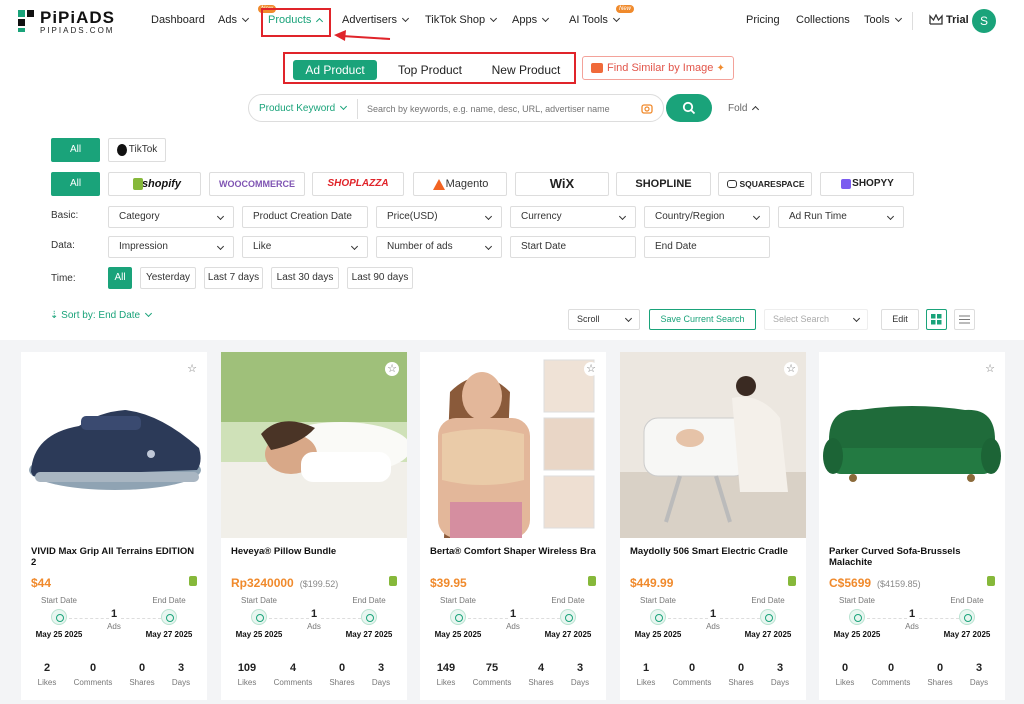 This screenshot has width=1024, height=704. What do you see at coordinates (75, 184) in the screenshot?
I see `store-all-button: All` at bounding box center [75, 184].